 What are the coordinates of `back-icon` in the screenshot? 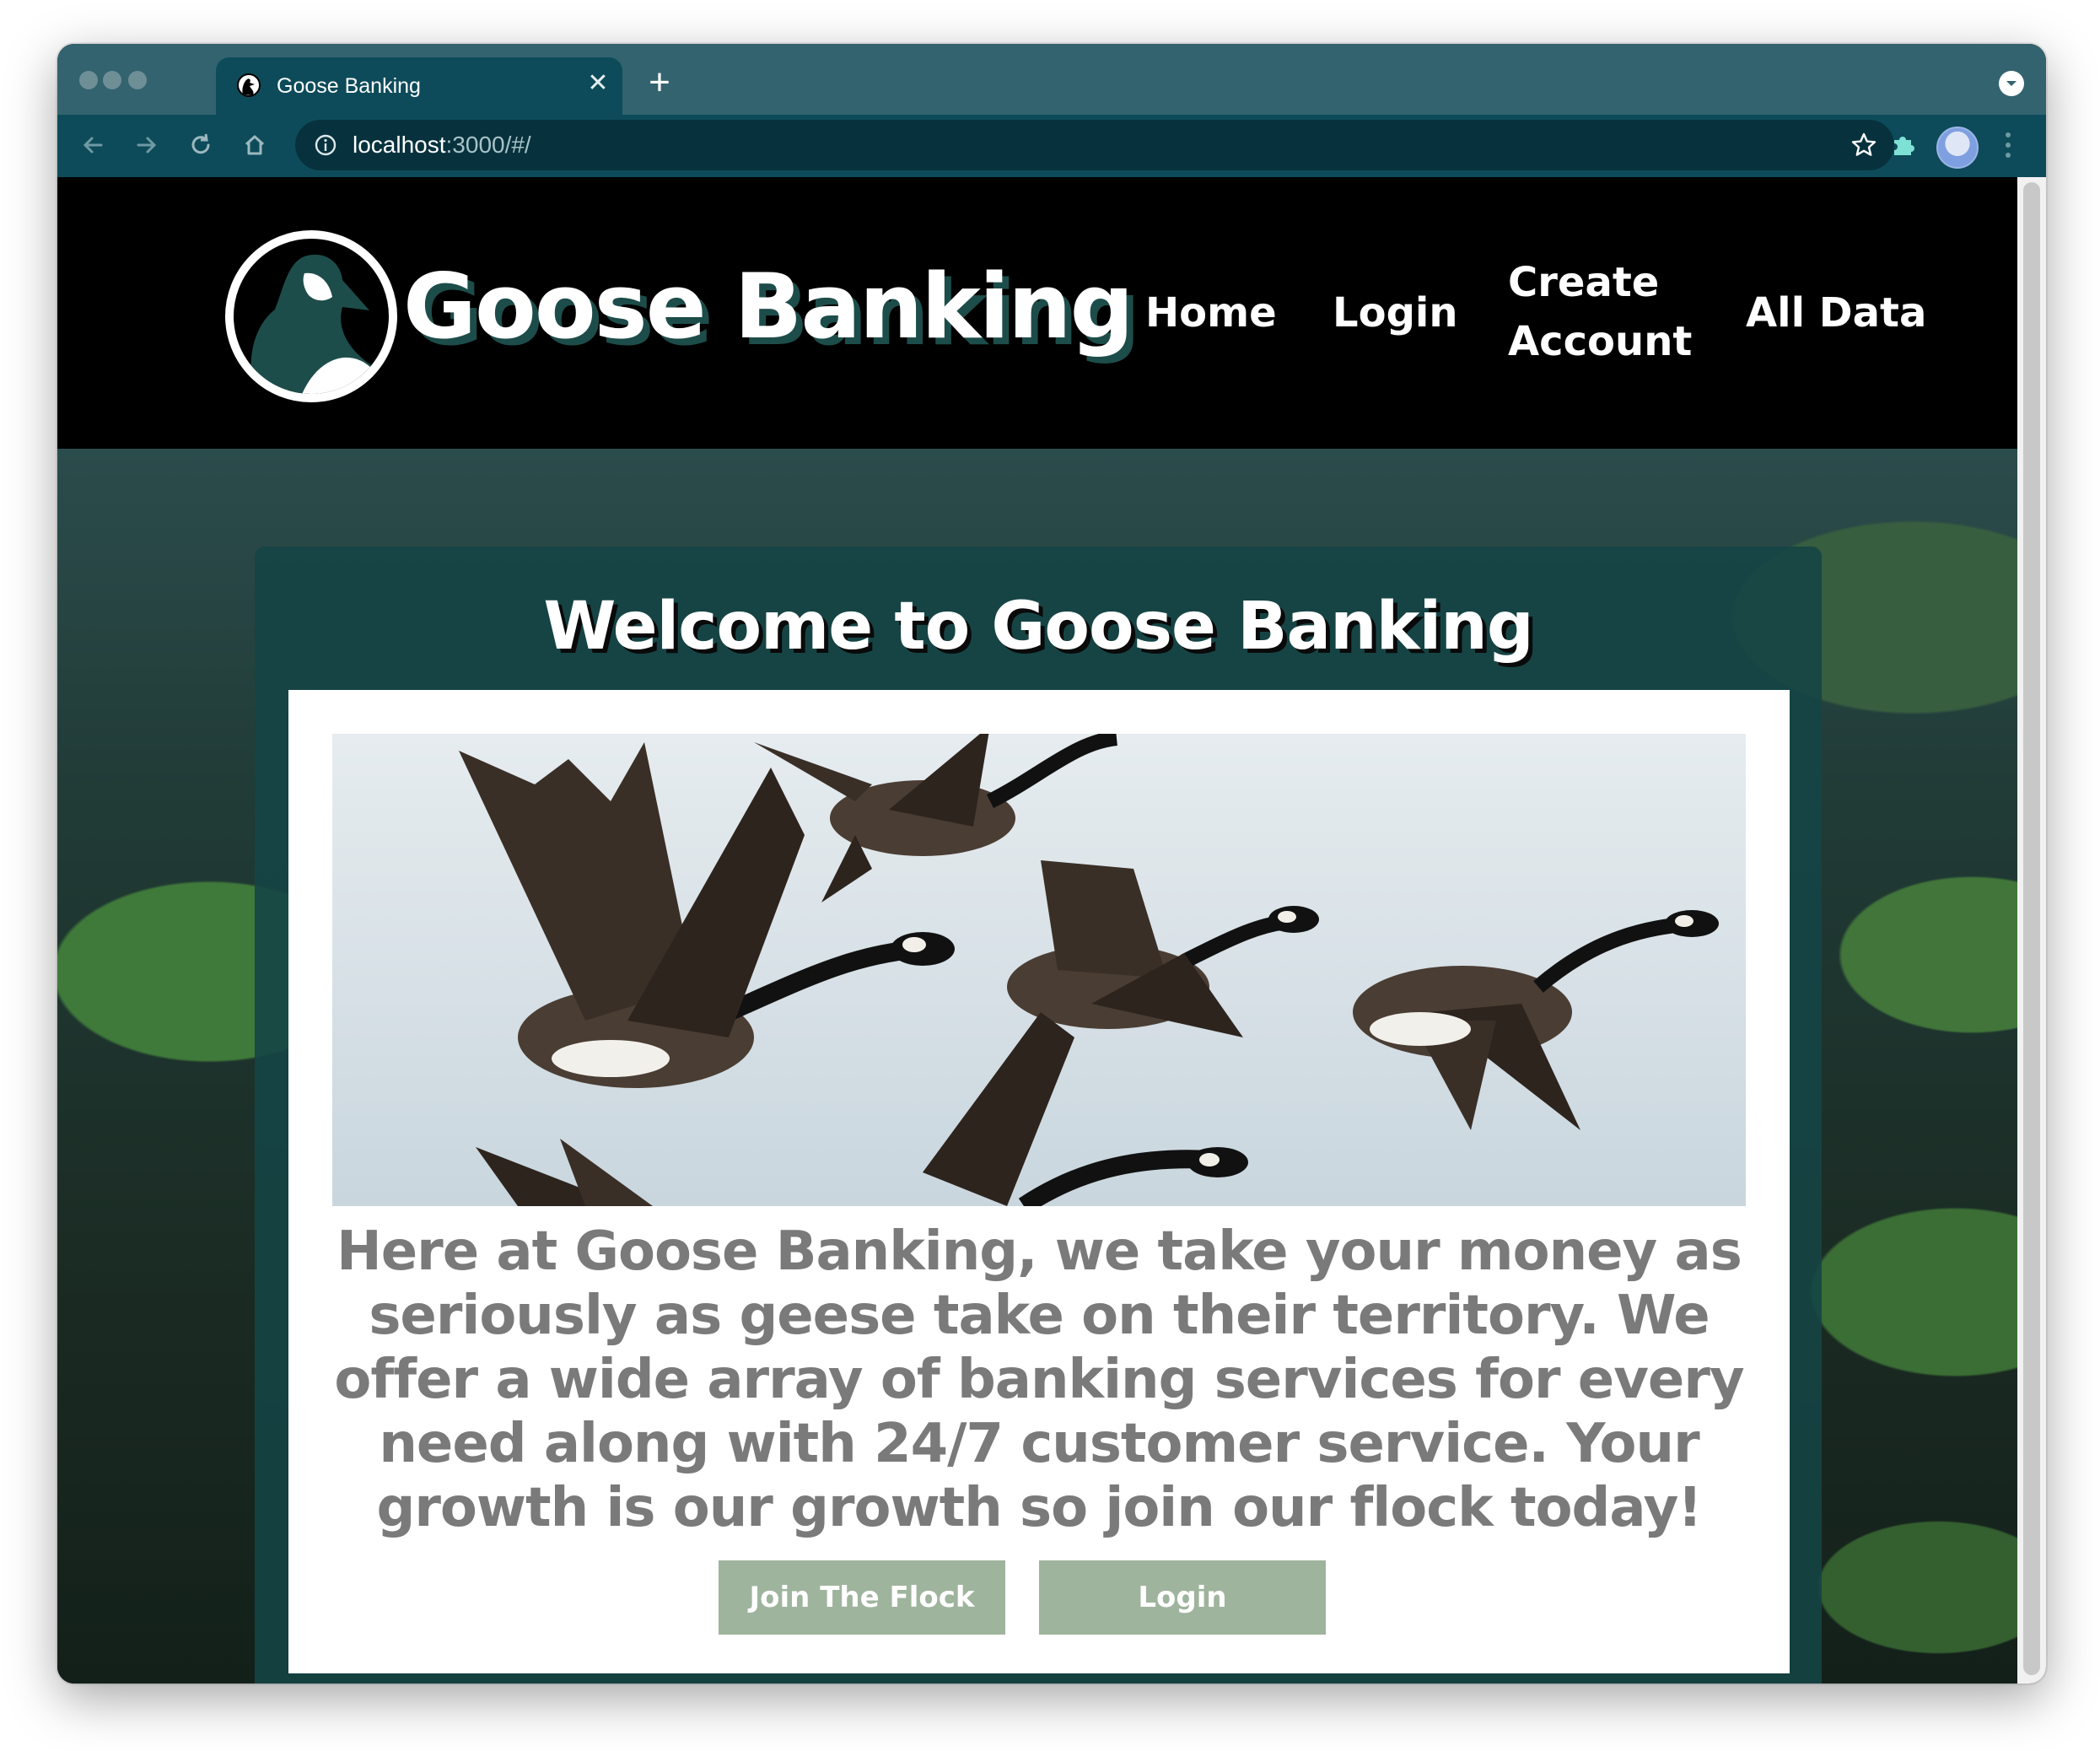 It's located at (93, 145).